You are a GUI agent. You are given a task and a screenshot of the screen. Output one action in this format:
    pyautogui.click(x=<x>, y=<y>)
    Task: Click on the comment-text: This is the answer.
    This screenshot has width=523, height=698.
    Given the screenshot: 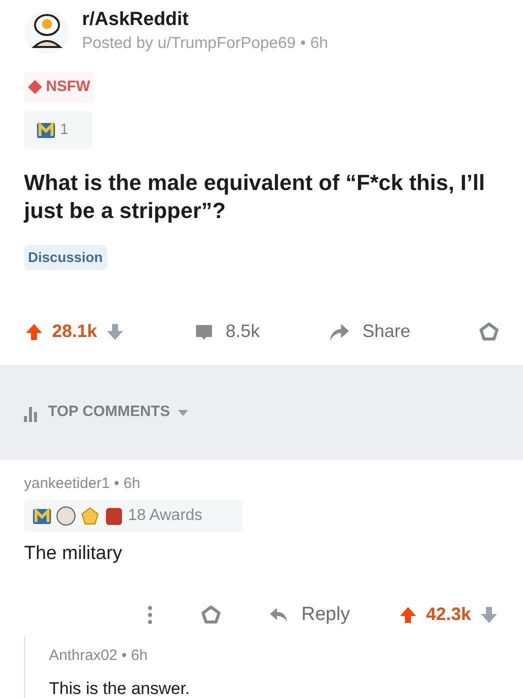 What is the action you would take?
    pyautogui.click(x=120, y=688)
    